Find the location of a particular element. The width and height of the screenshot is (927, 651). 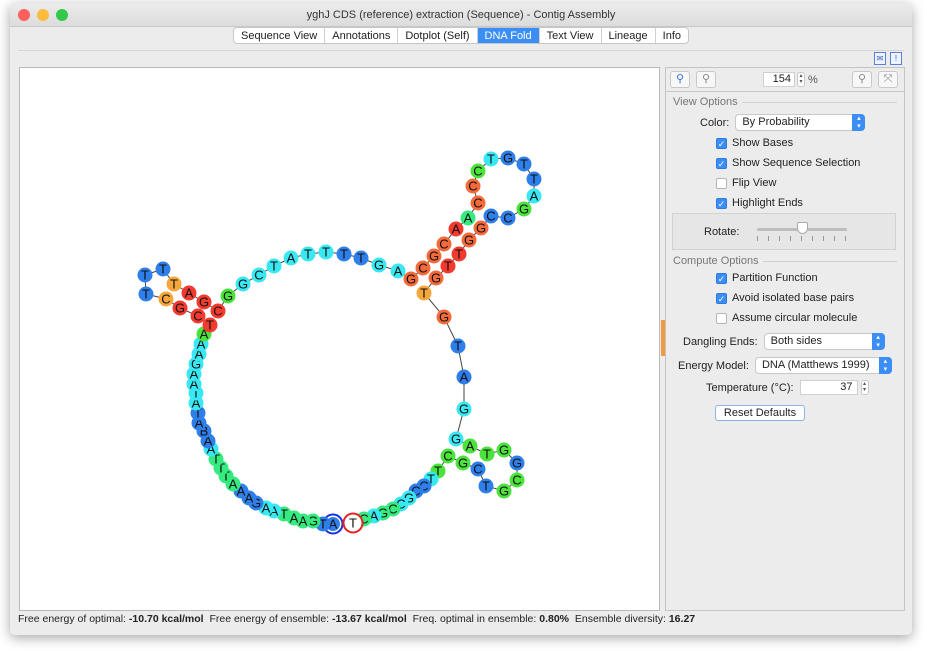

nucleotide-40: G is located at coordinates (228, 296).